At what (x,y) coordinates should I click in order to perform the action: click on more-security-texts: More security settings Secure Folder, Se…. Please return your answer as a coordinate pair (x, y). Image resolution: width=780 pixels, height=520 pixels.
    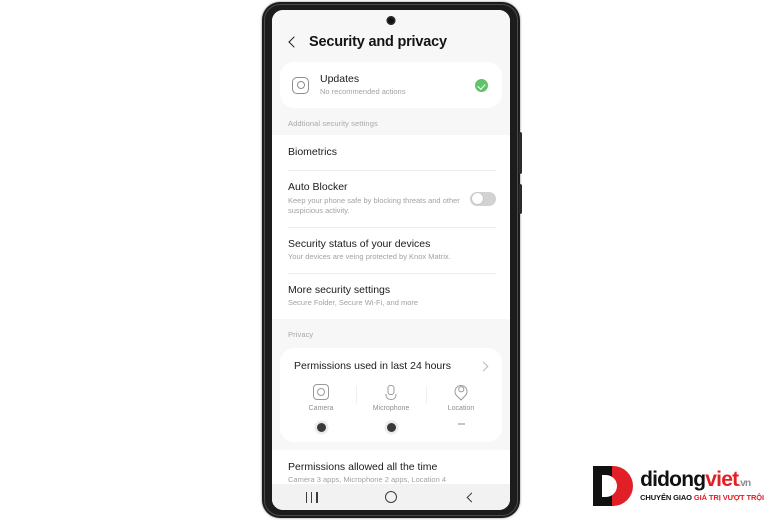
    Looking at the image, I should click on (392, 296).